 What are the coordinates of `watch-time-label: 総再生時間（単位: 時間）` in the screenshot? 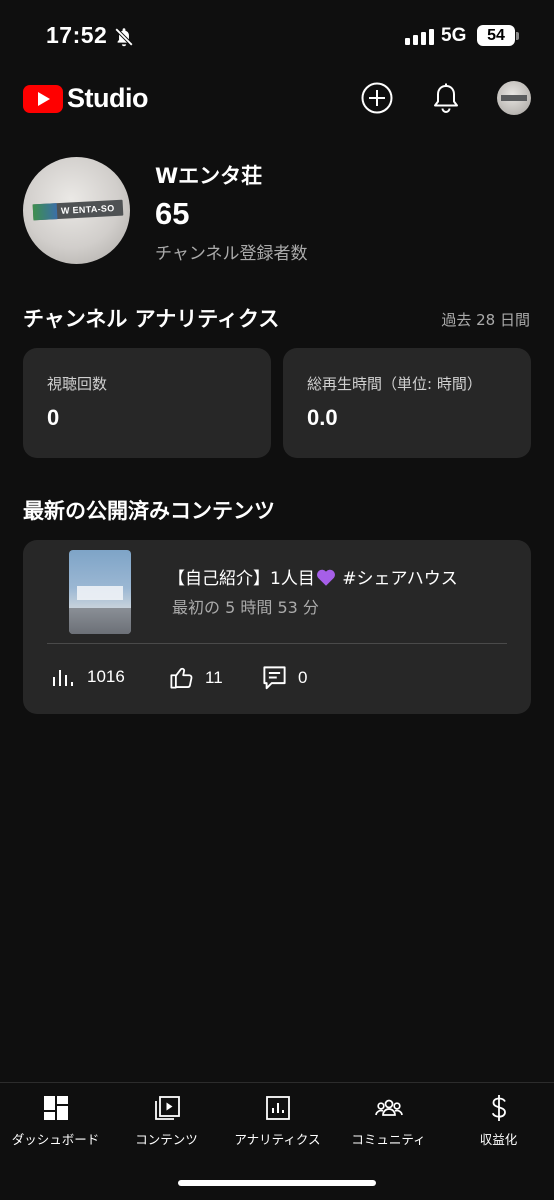 It's located at (394, 384).